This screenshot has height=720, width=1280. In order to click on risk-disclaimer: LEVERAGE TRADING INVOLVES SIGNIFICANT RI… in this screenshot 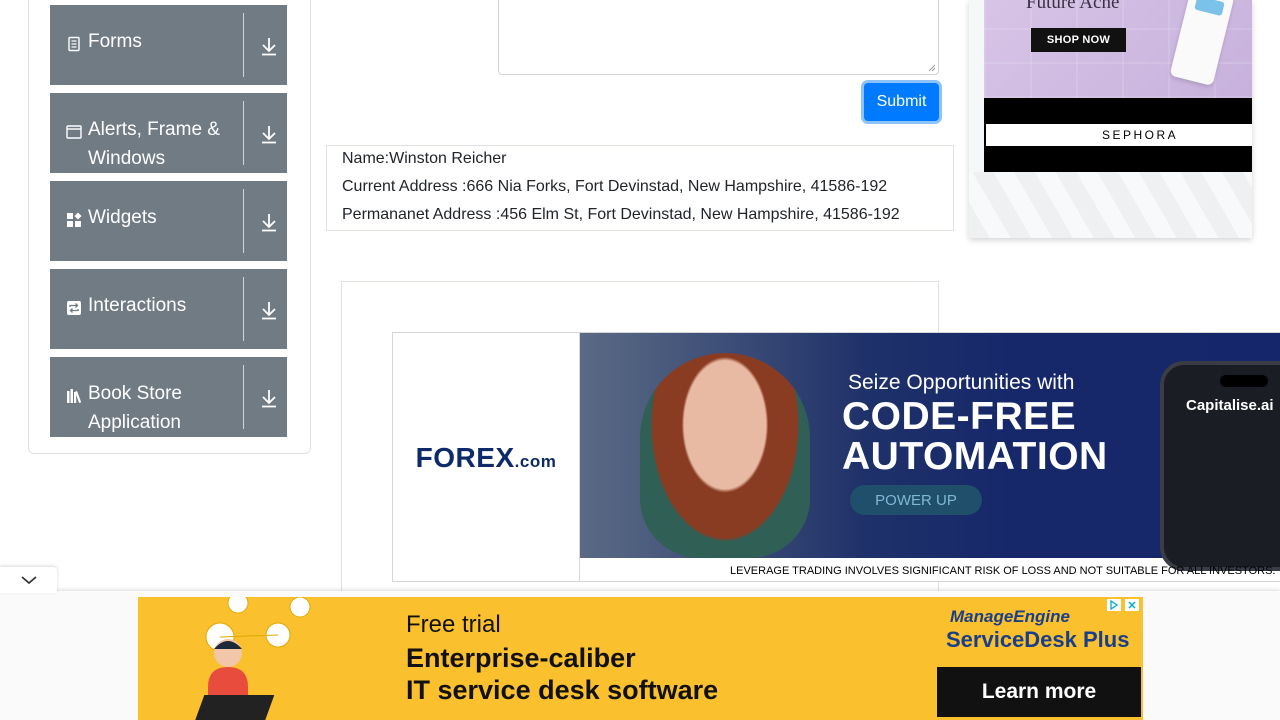, I will do `click(1003, 570)`.